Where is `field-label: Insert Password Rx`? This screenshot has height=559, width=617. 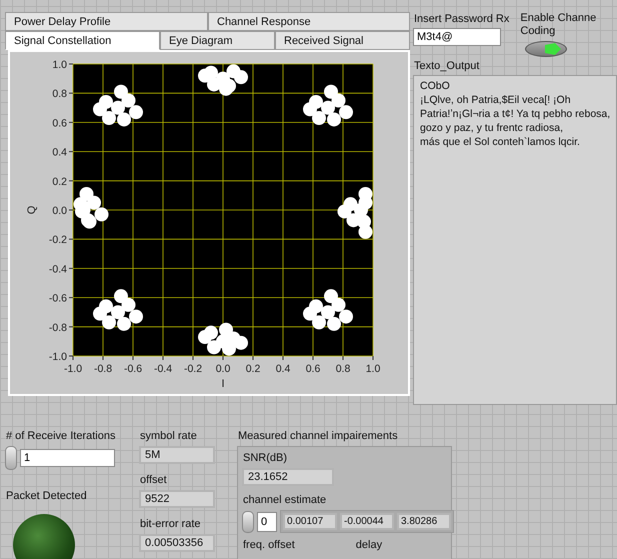 field-label: Insert Password Rx is located at coordinates (461, 19).